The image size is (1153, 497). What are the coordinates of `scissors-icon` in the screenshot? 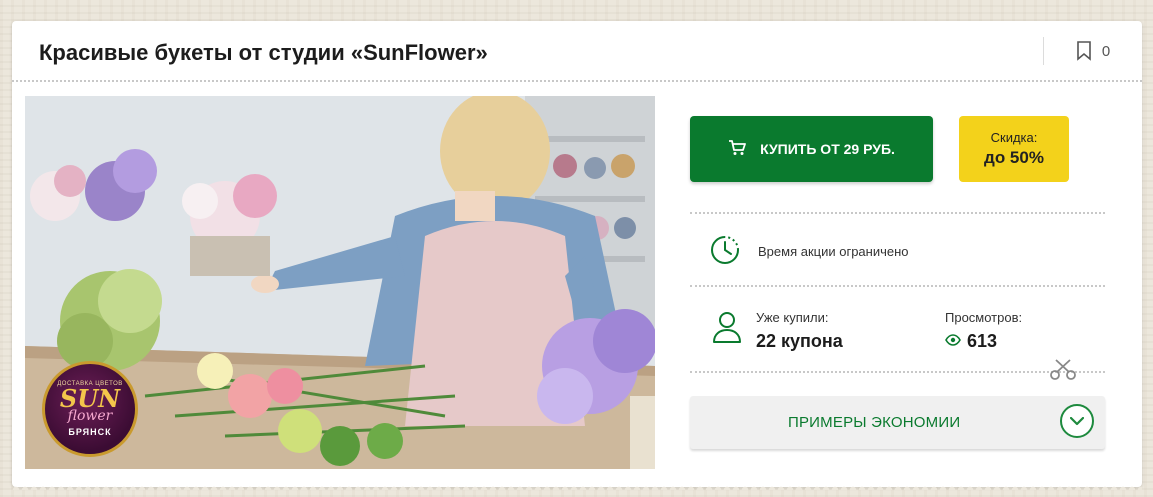 It's located at (1063, 372).